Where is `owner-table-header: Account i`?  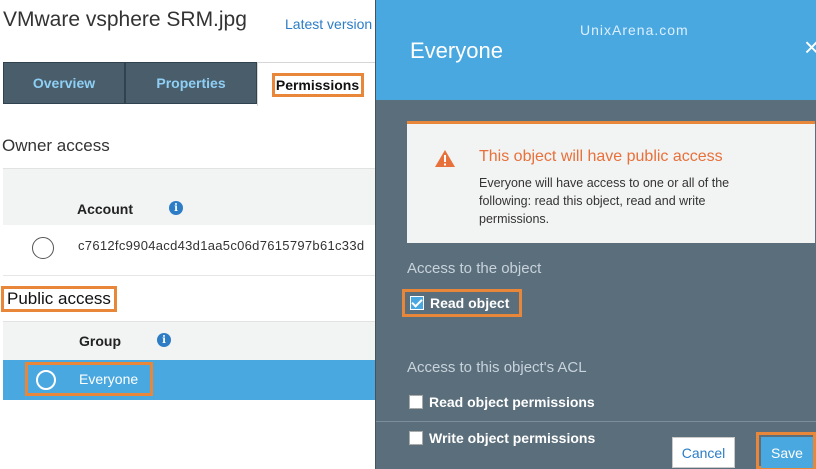 owner-table-header: Account i is located at coordinates (190, 197).